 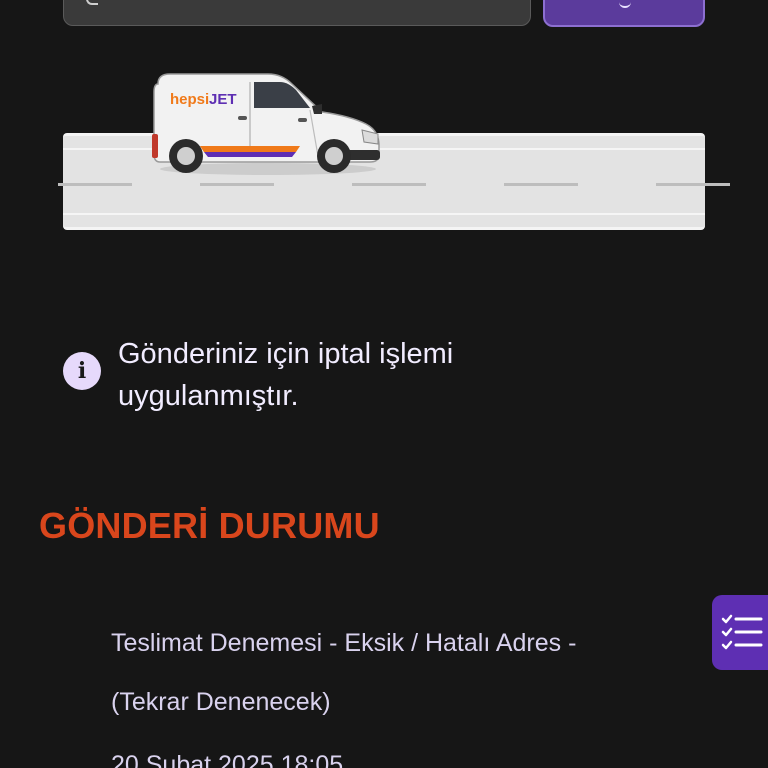 What do you see at coordinates (92, 2) in the screenshot?
I see `search-icon` at bounding box center [92, 2].